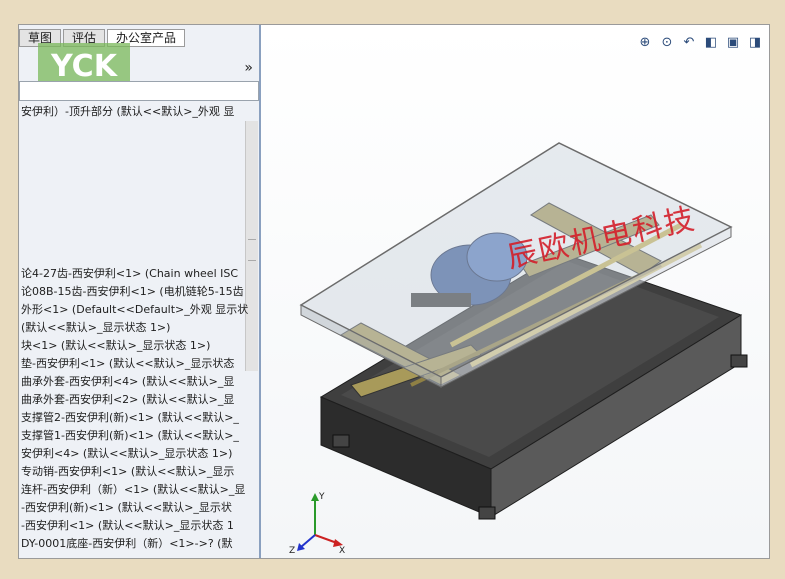 This screenshot has height=579, width=785. What do you see at coordinates (139, 400) in the screenshot?
I see `tree-item: 曲承外套-西安伊利<2> (默认<<默认>_显` at bounding box center [139, 400].